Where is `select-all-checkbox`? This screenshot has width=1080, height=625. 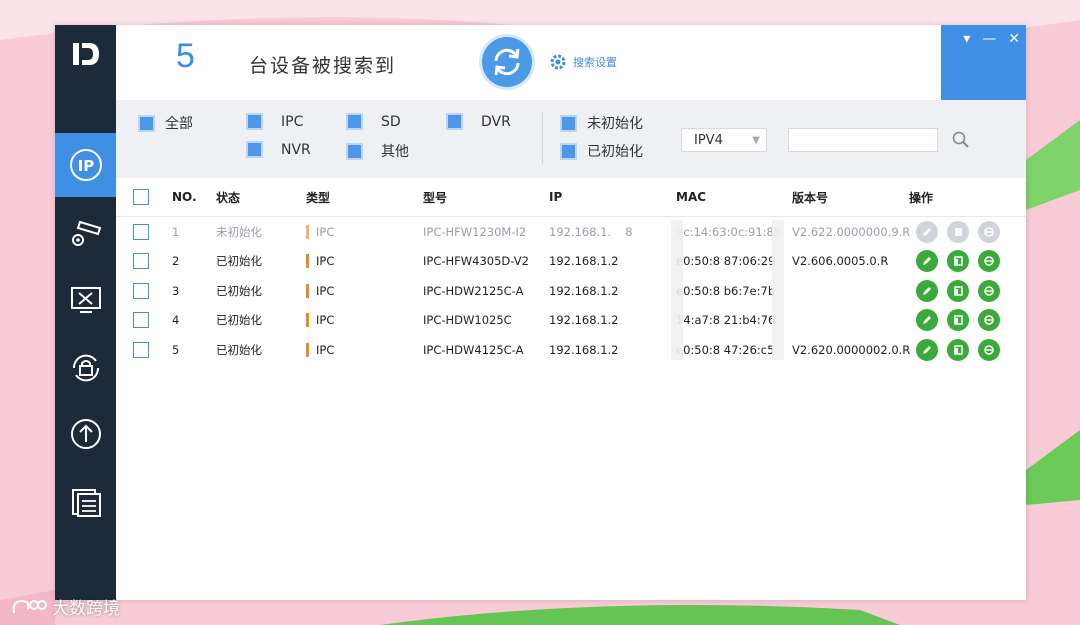 select-all-checkbox is located at coordinates (141, 197).